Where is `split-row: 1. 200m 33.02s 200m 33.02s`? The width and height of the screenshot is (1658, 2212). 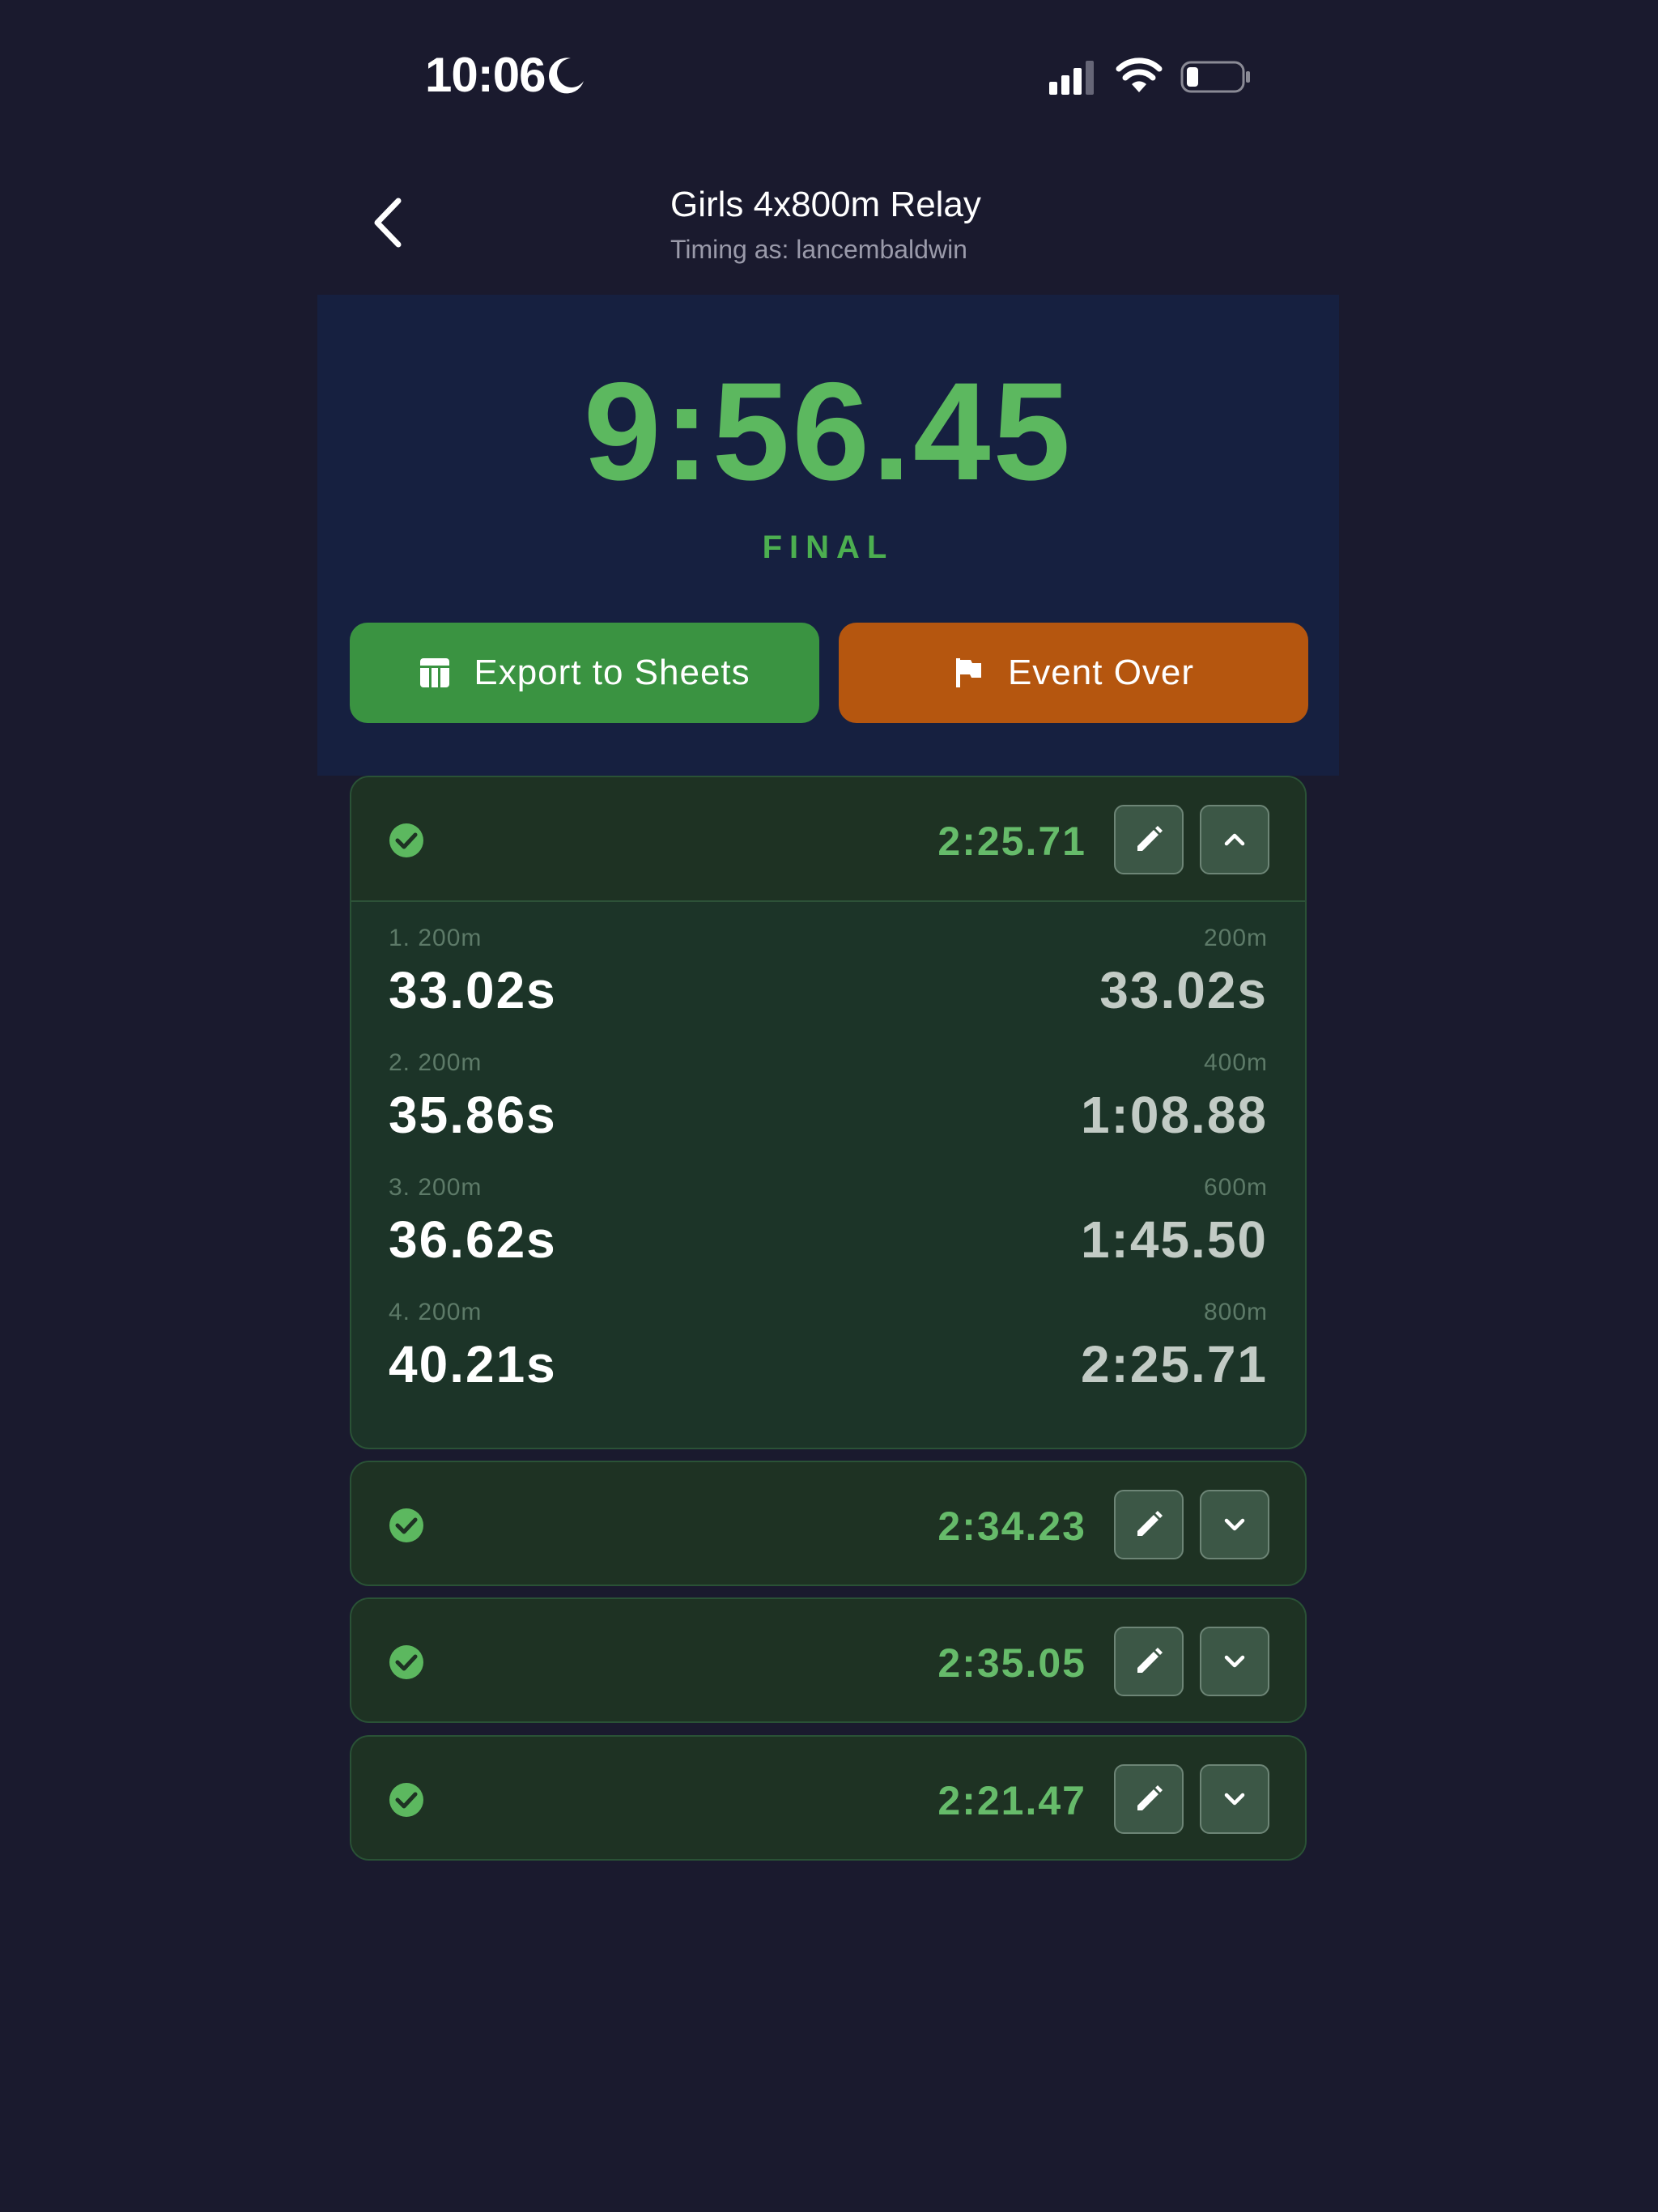
split-row: 1. 200m 33.02s 200m 33.02s is located at coordinates (828, 965).